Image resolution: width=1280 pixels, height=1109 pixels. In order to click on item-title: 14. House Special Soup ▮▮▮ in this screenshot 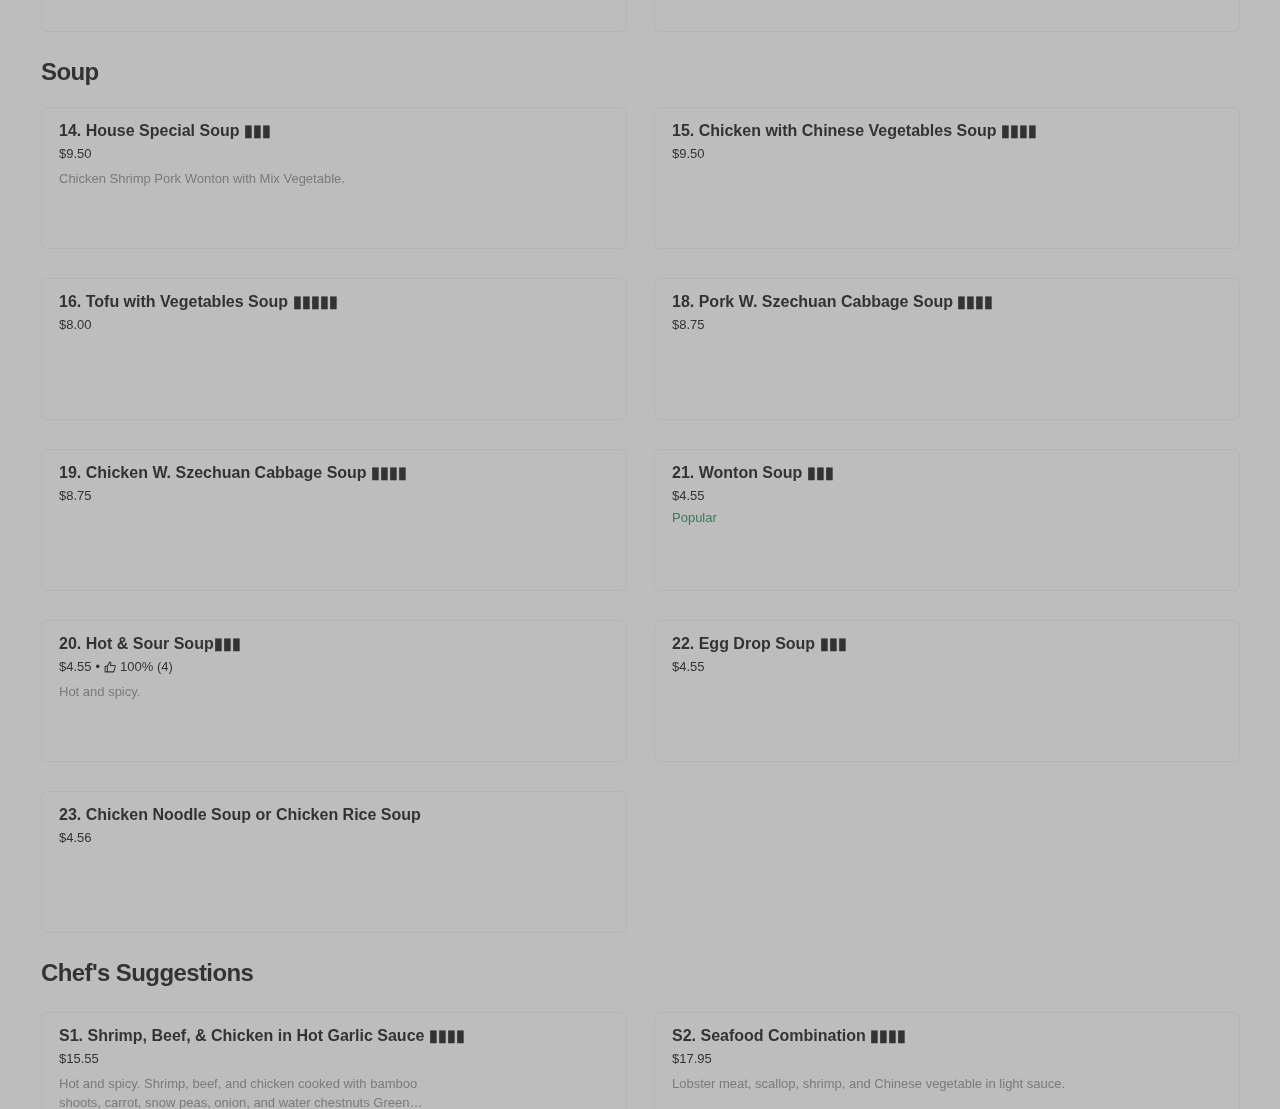, I will do `click(165, 131)`.